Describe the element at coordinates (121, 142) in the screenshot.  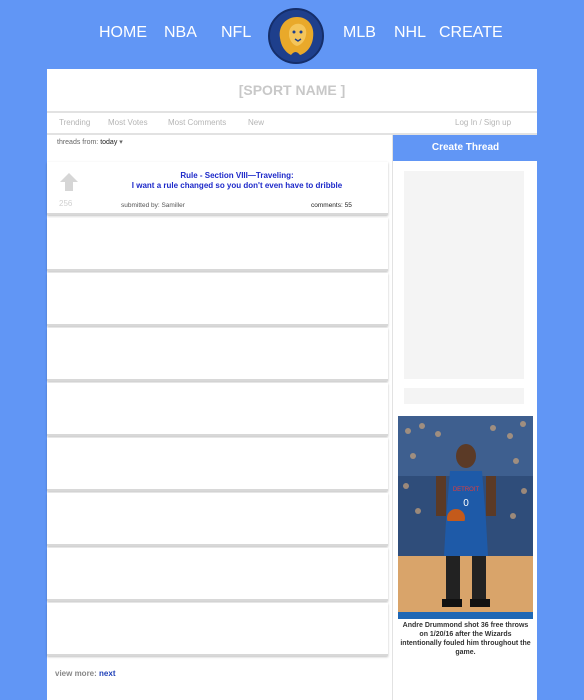
I see `chevron-down-icon: ▾` at that location.